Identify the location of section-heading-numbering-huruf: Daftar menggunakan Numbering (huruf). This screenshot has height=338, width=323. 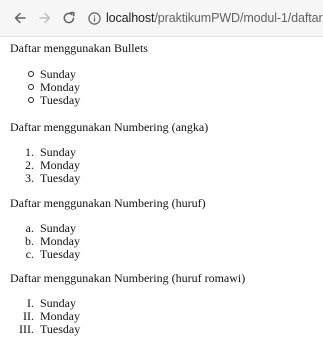
(108, 203).